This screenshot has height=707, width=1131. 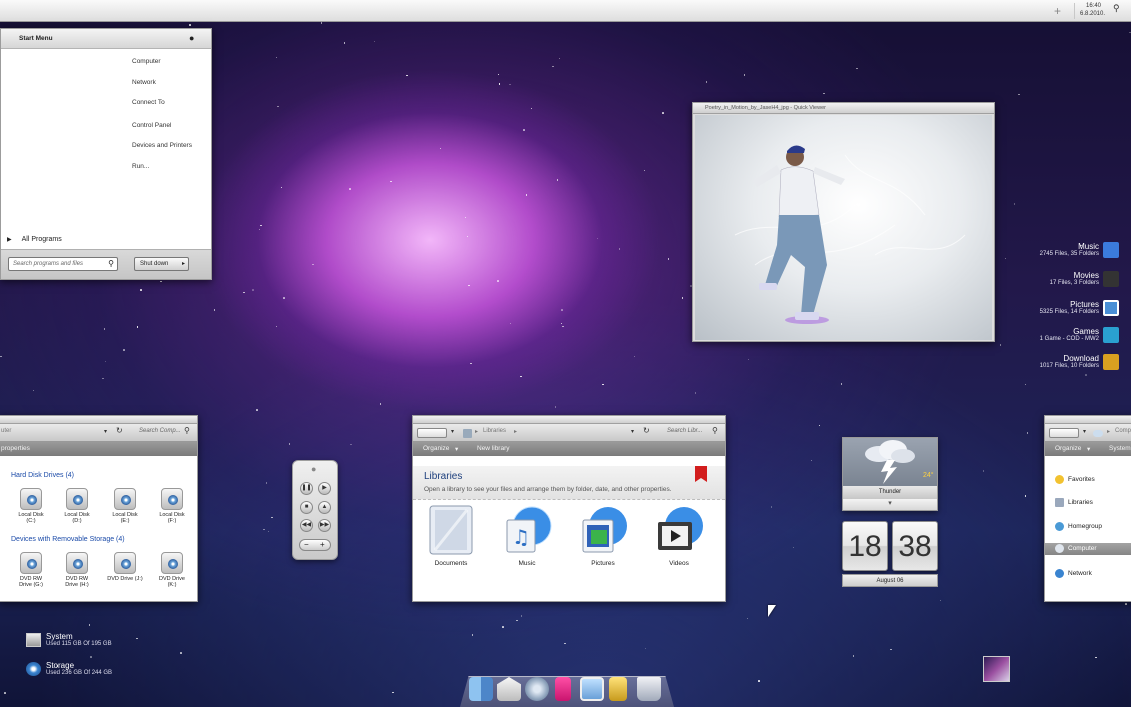 I want to click on download-icon, so click(x=1111, y=362).